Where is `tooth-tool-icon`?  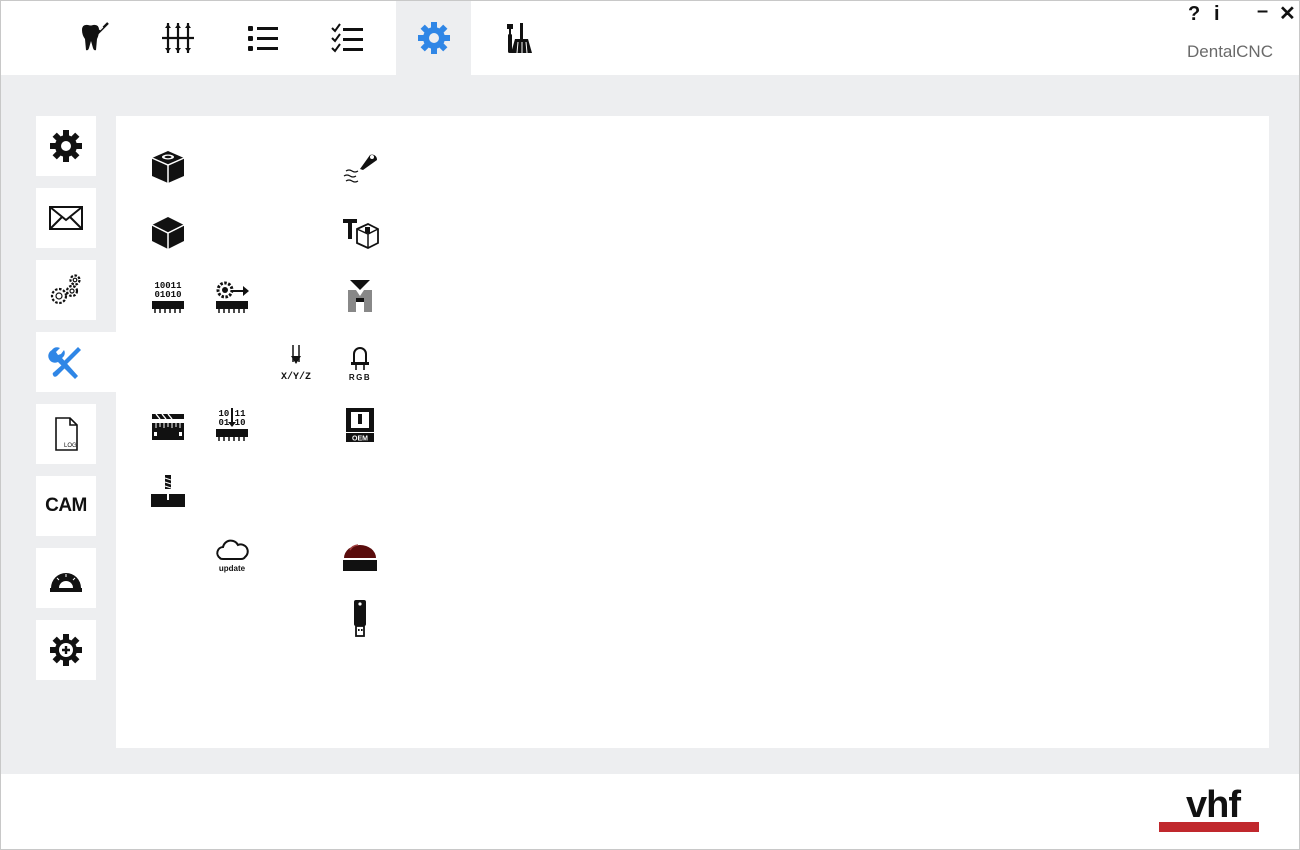
tooth-tool-icon is located at coordinates (95, 36).